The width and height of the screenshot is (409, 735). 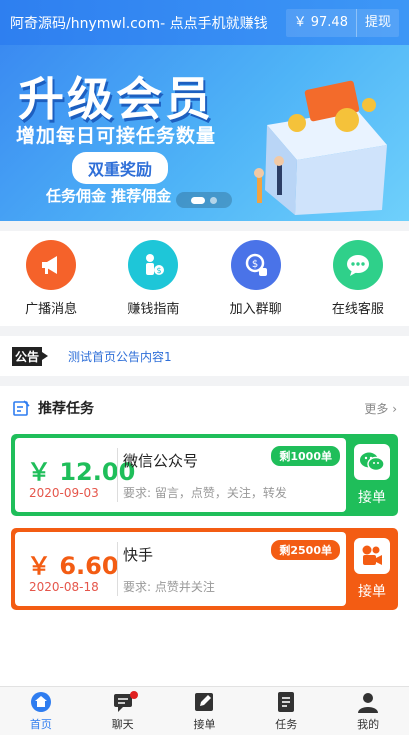 I want to click on task-requirement: 要求: 点赞并关注, so click(x=169, y=587).